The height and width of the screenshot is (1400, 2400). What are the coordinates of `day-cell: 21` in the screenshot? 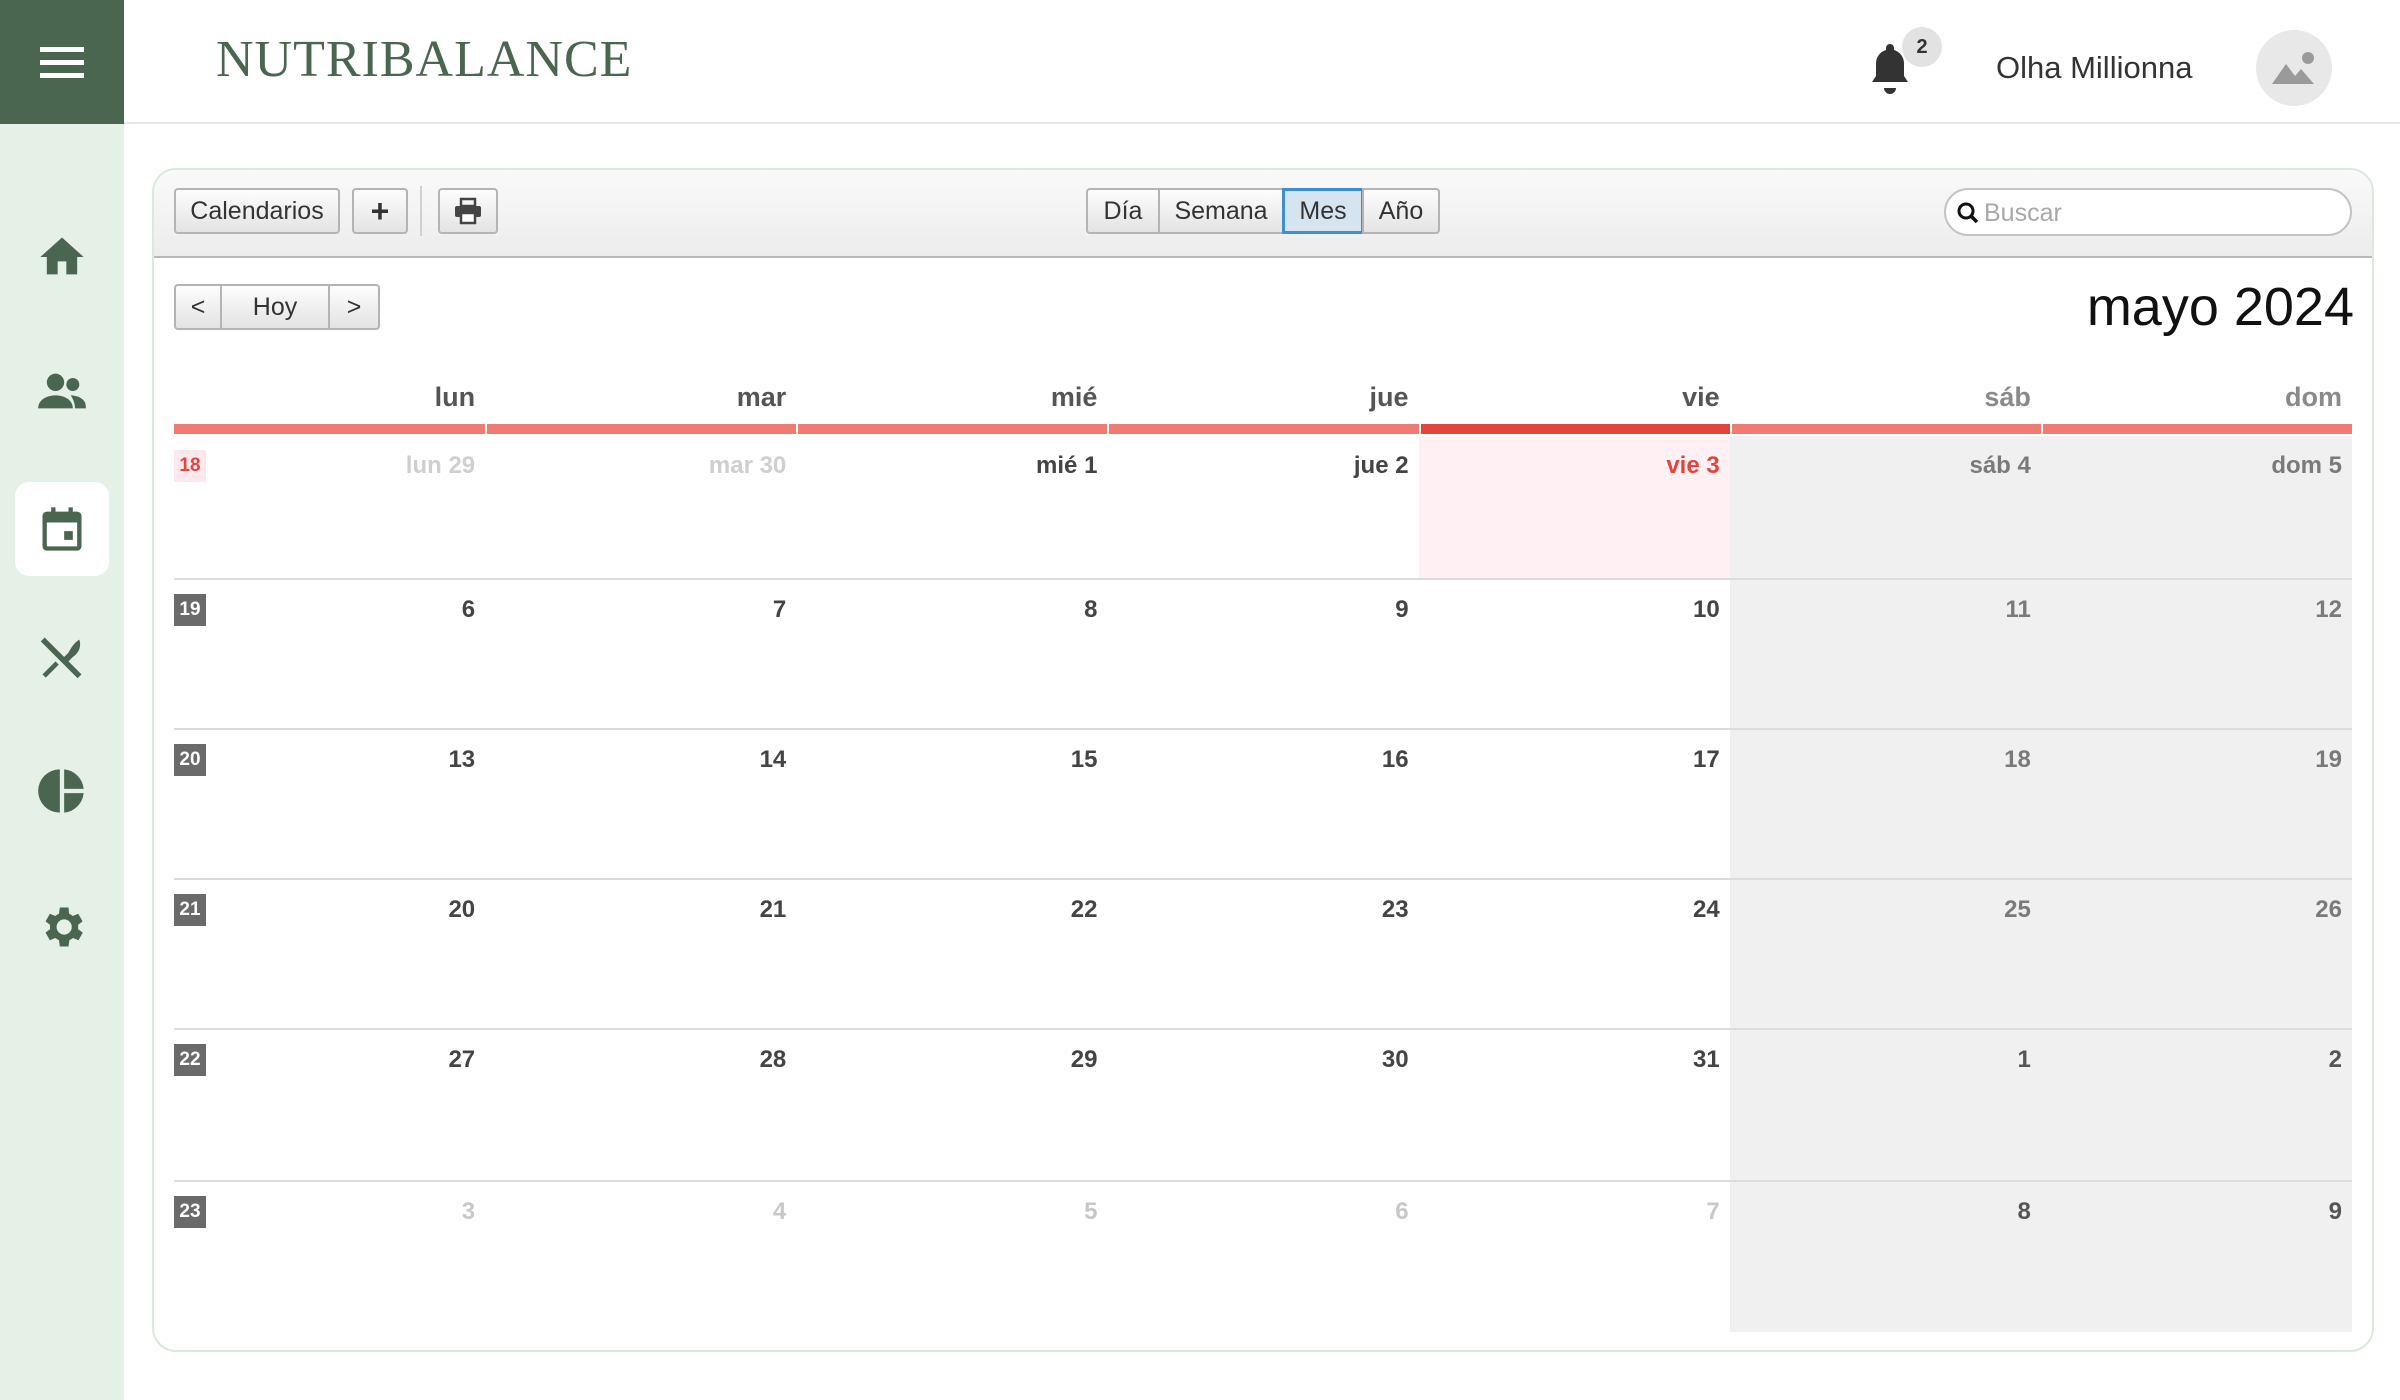 It's located at (711, 910).